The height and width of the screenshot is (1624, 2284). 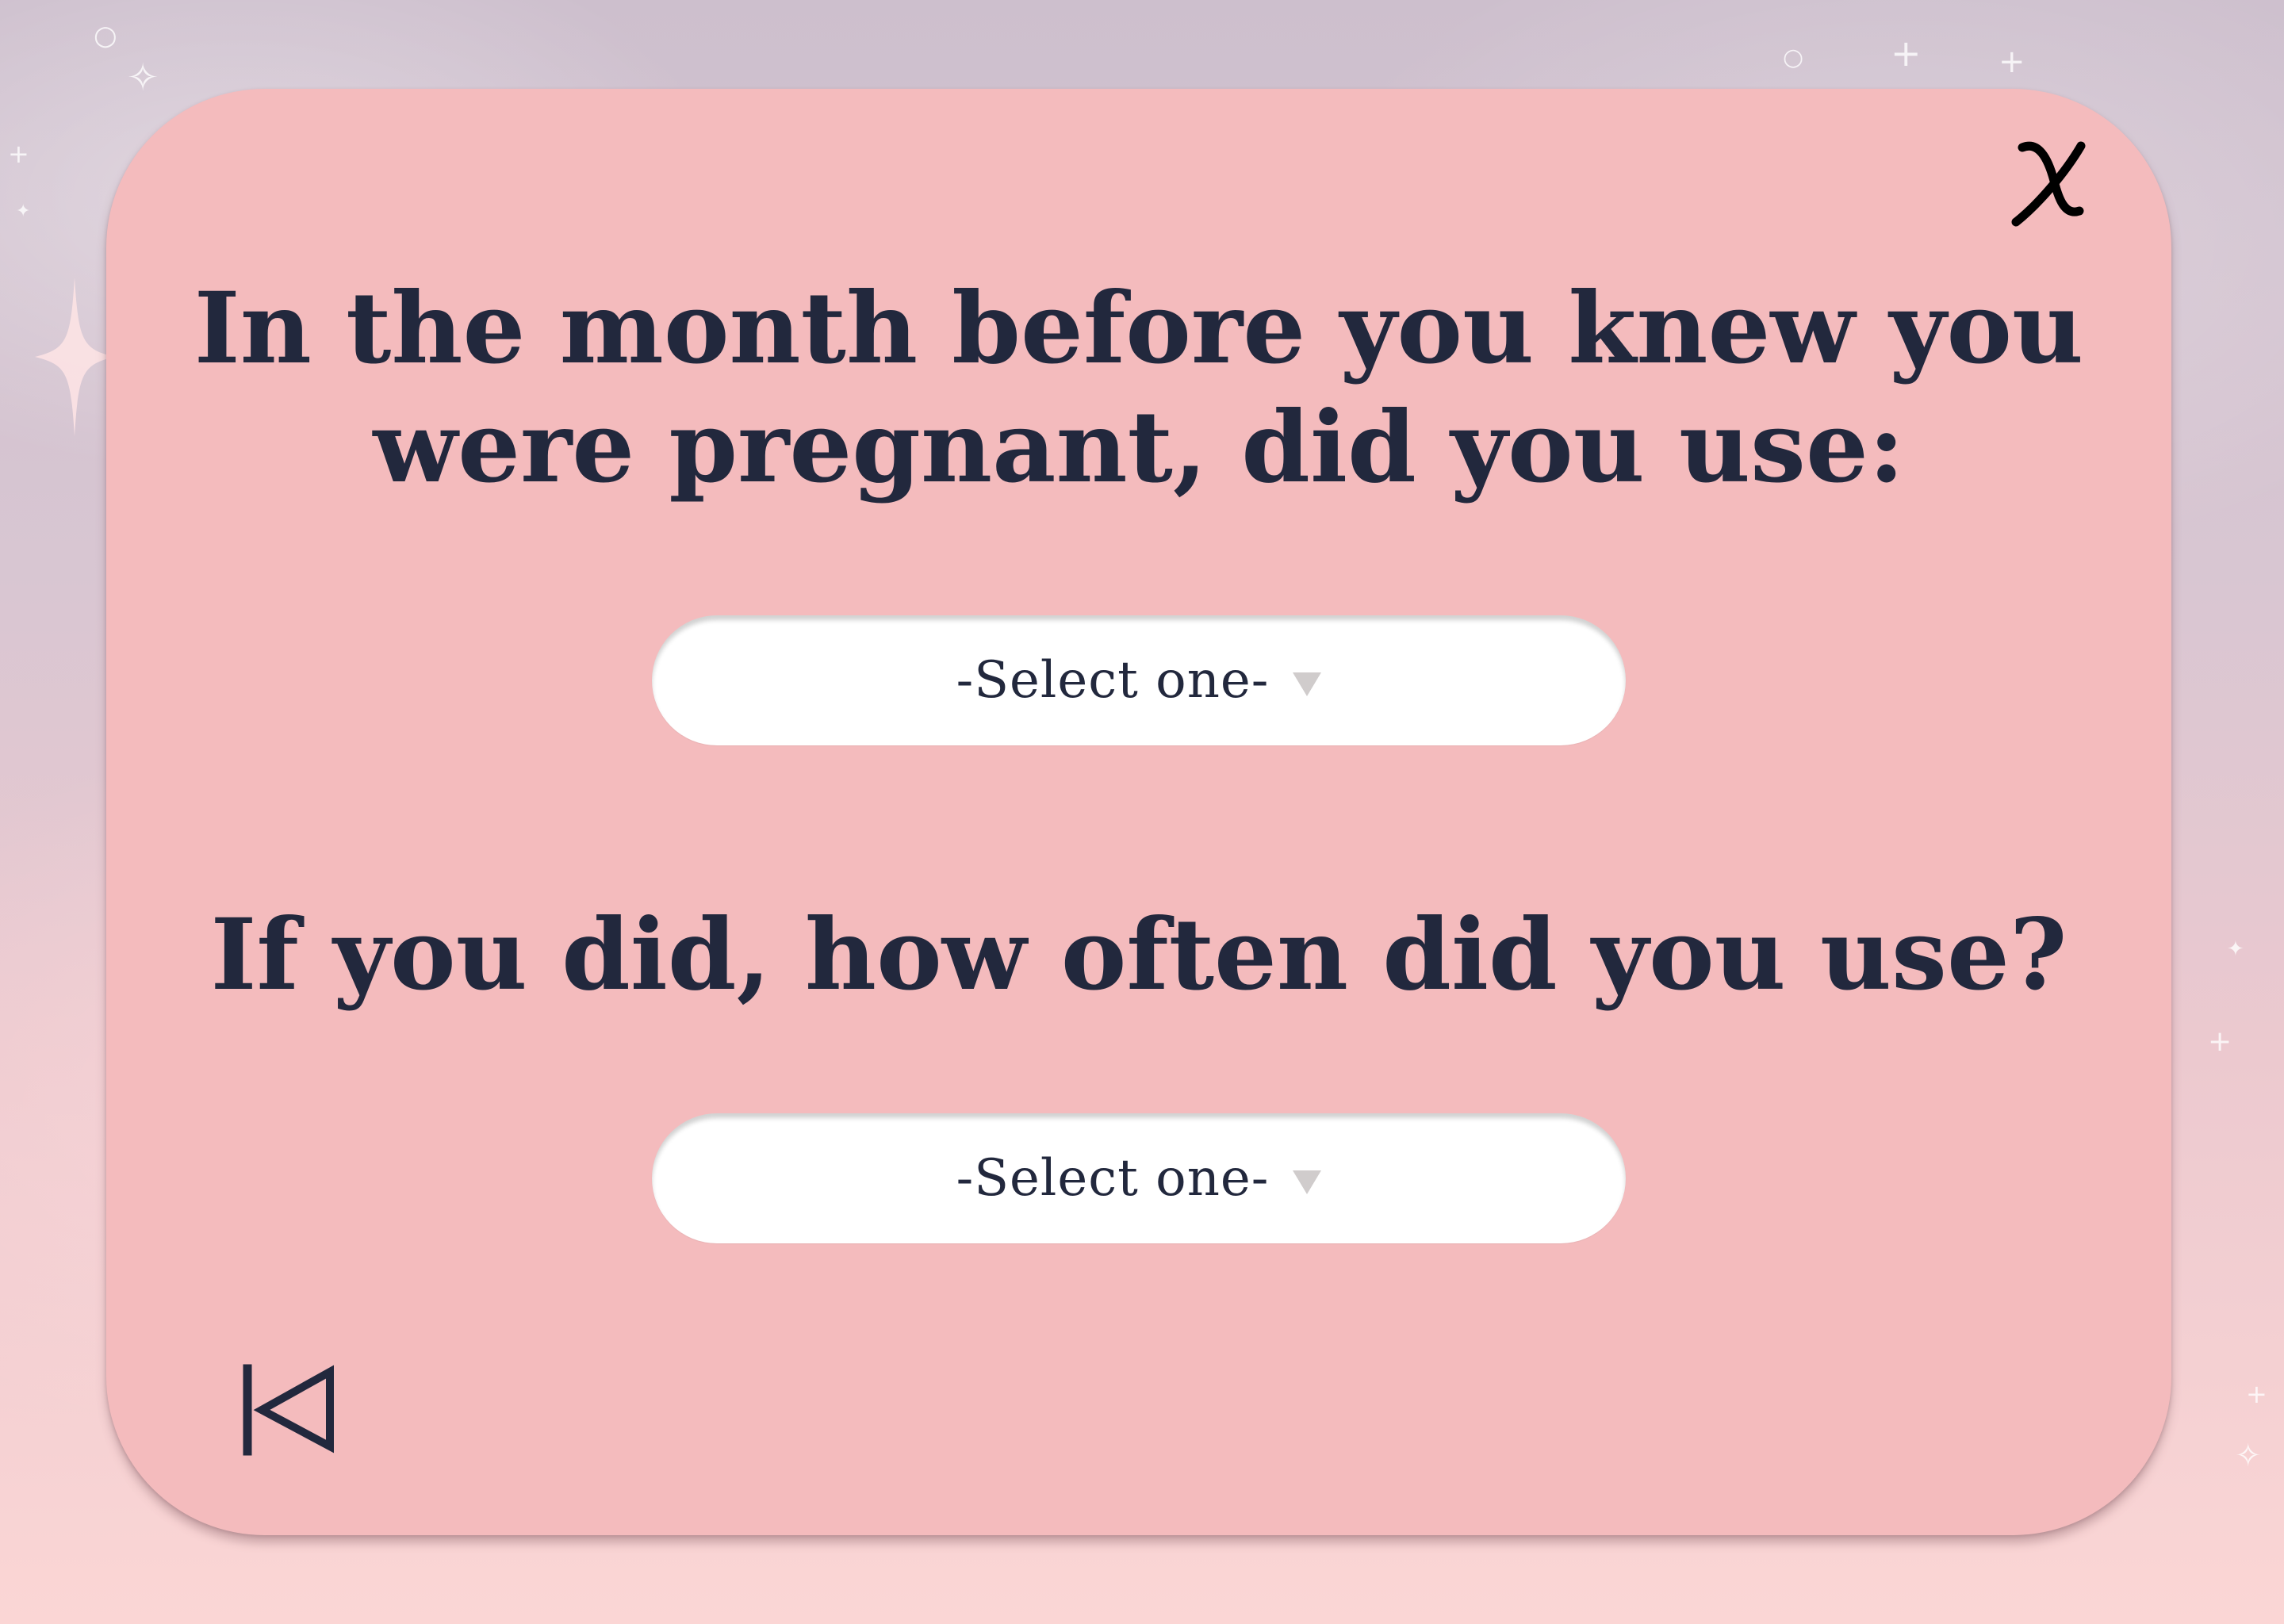 What do you see at coordinates (74, 357) in the screenshot?
I see `large-sparkle-decoration` at bounding box center [74, 357].